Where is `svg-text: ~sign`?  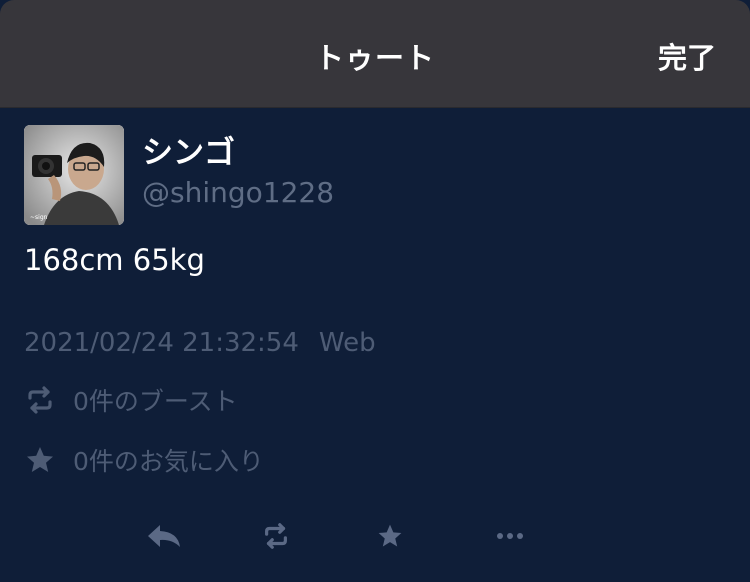 svg-text: ~sign is located at coordinates (39, 217).